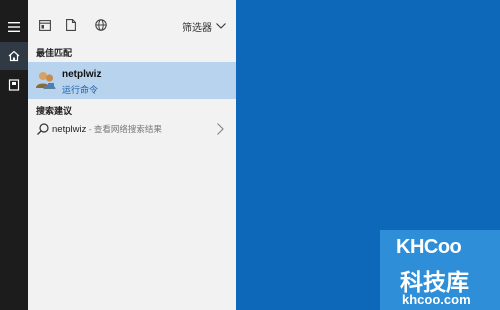 The image size is (500, 310). Describe the element at coordinates (132, 80) in the screenshot. I see `best-match-item: netplwiz 运行命令` at that location.